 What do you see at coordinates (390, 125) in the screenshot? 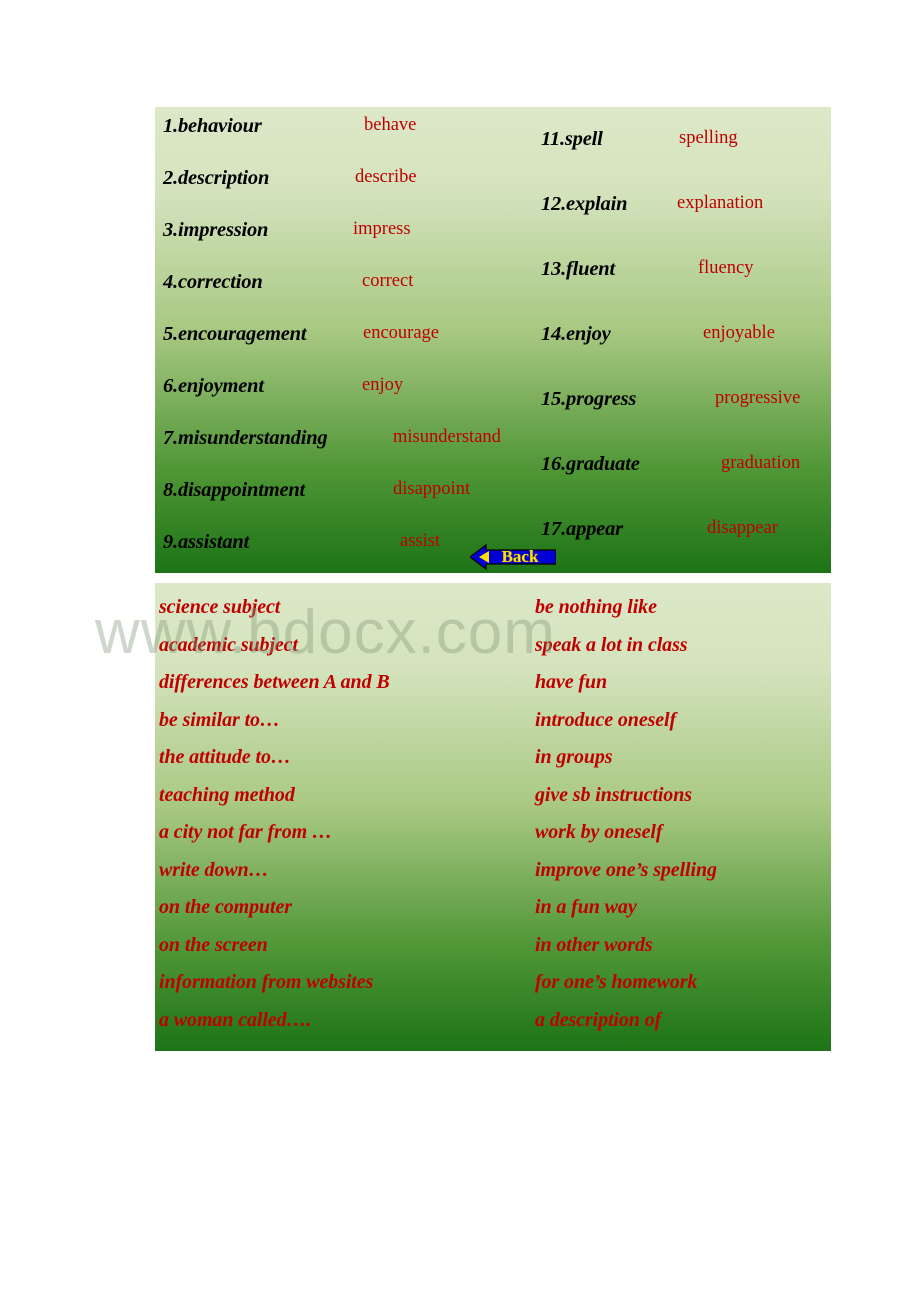
I see `word-form-derived: behave` at bounding box center [390, 125].